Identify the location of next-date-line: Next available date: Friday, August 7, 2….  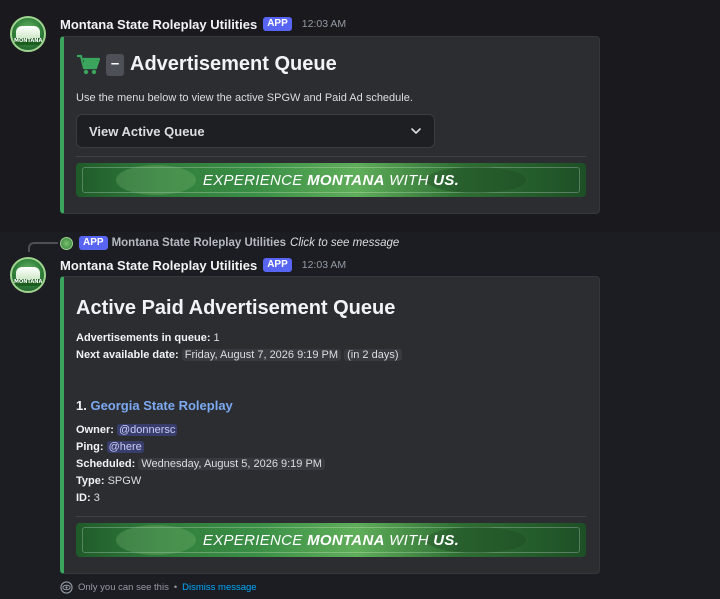
(239, 355).